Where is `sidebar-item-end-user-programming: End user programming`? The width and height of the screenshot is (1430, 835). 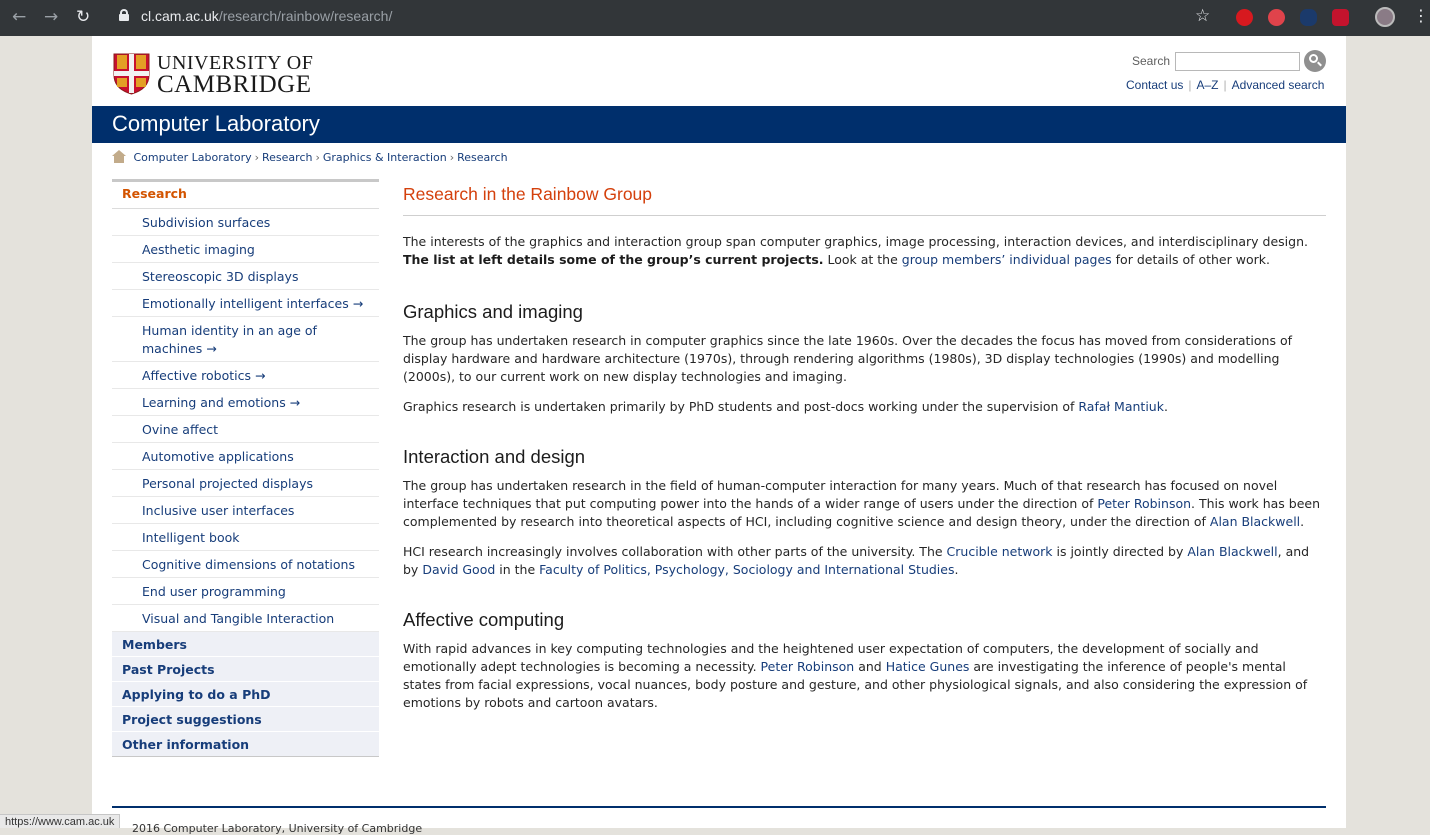 sidebar-item-end-user-programming: End user programming is located at coordinates (245, 591).